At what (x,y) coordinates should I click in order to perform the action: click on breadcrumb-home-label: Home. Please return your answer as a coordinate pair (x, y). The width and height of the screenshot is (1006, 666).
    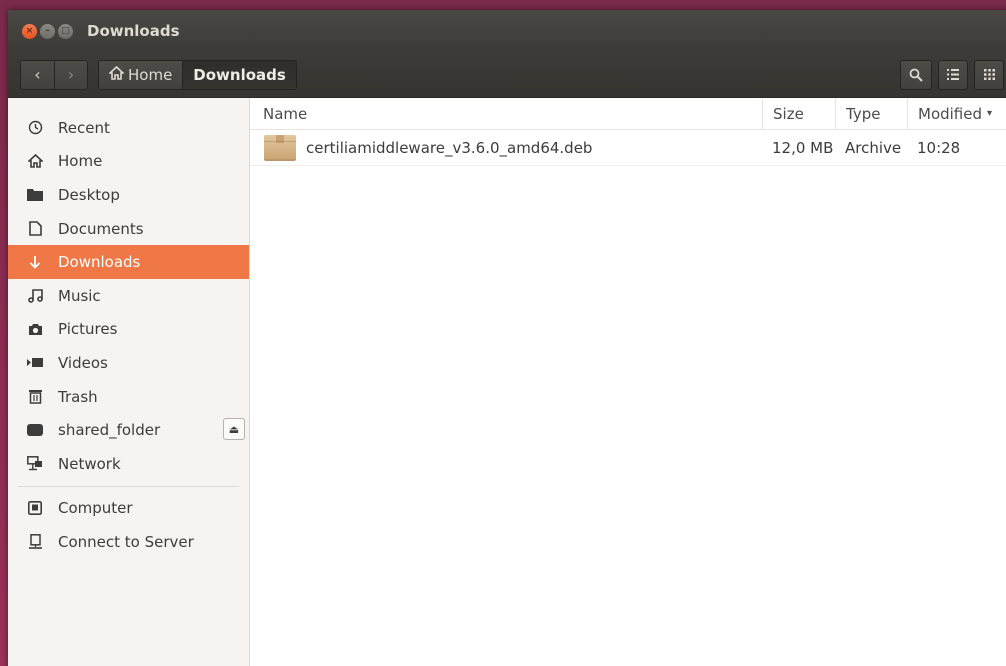
    Looking at the image, I should click on (150, 74).